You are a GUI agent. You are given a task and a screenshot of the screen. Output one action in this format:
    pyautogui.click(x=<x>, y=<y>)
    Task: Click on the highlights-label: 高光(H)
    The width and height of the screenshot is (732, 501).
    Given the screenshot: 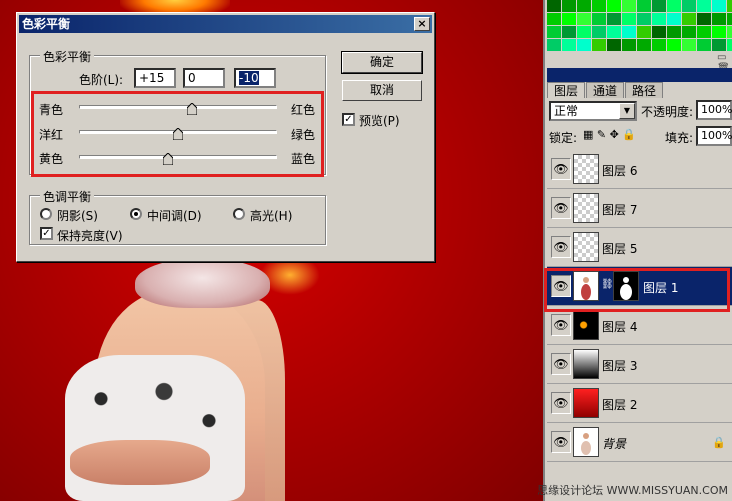 What is the action you would take?
    pyautogui.click(x=271, y=216)
    